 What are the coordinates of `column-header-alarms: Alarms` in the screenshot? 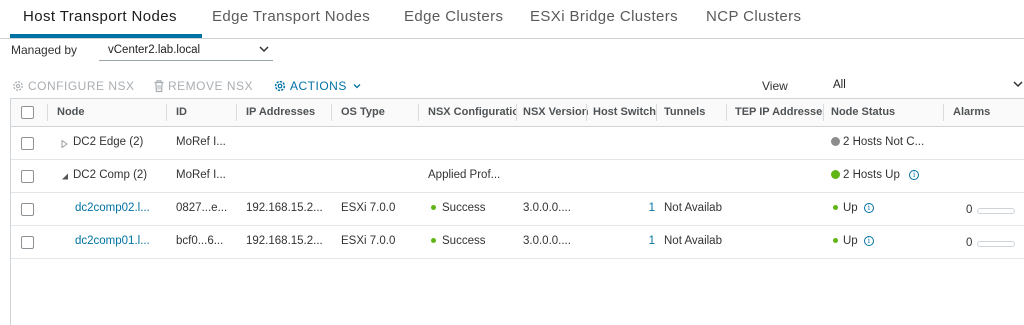 It's located at (983, 112).